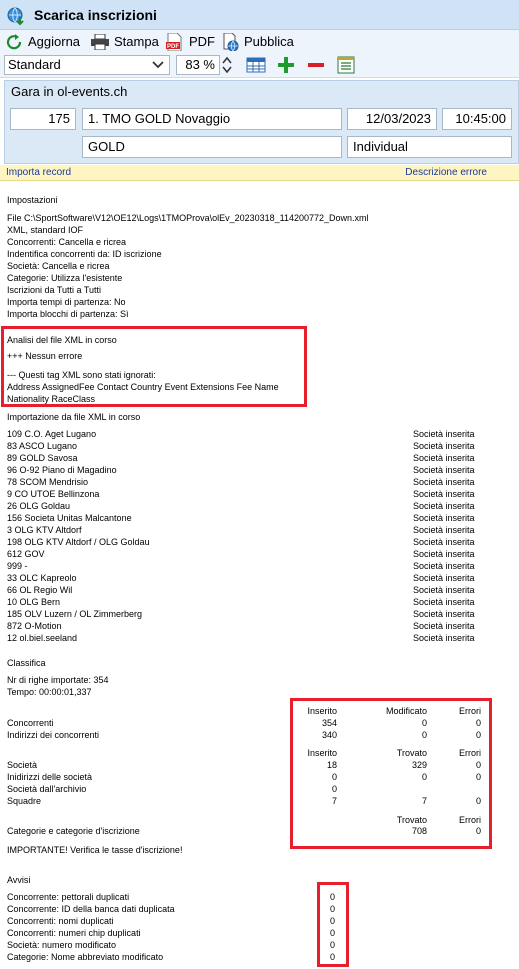 Image resolution: width=519 pixels, height=969 pixels. What do you see at coordinates (34, 64) in the screenshot?
I see `view-select-value: Standard` at bounding box center [34, 64].